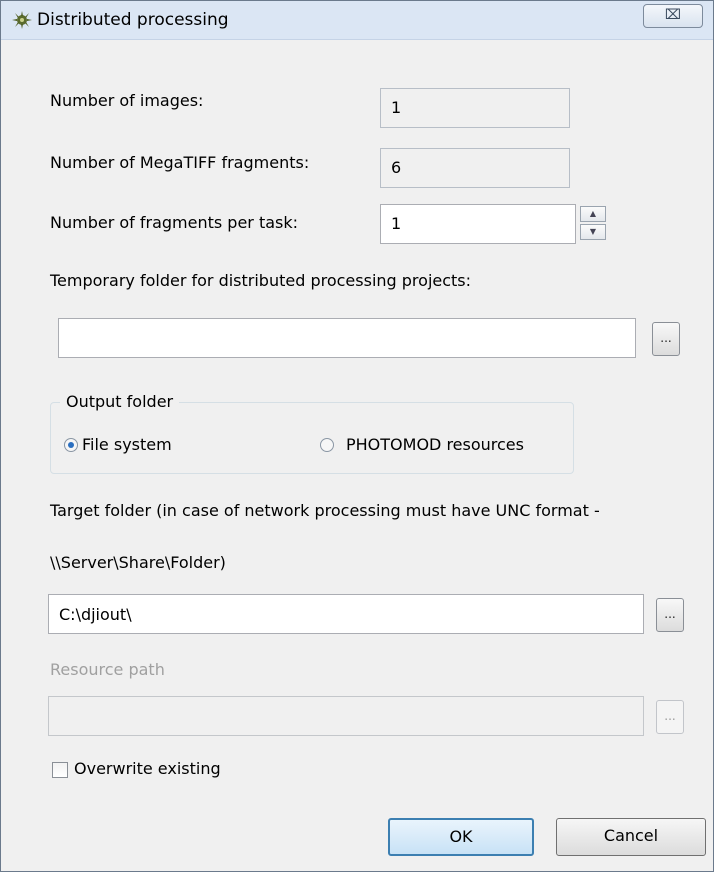 This screenshot has width=716, height=874. What do you see at coordinates (475, 108) in the screenshot?
I see `images-count-field: 1` at bounding box center [475, 108].